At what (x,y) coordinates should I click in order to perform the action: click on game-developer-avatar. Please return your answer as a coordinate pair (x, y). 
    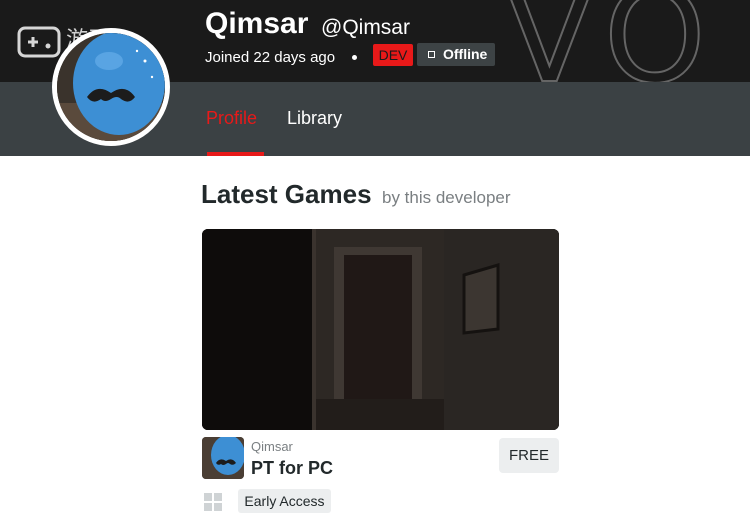
    Looking at the image, I should click on (223, 458).